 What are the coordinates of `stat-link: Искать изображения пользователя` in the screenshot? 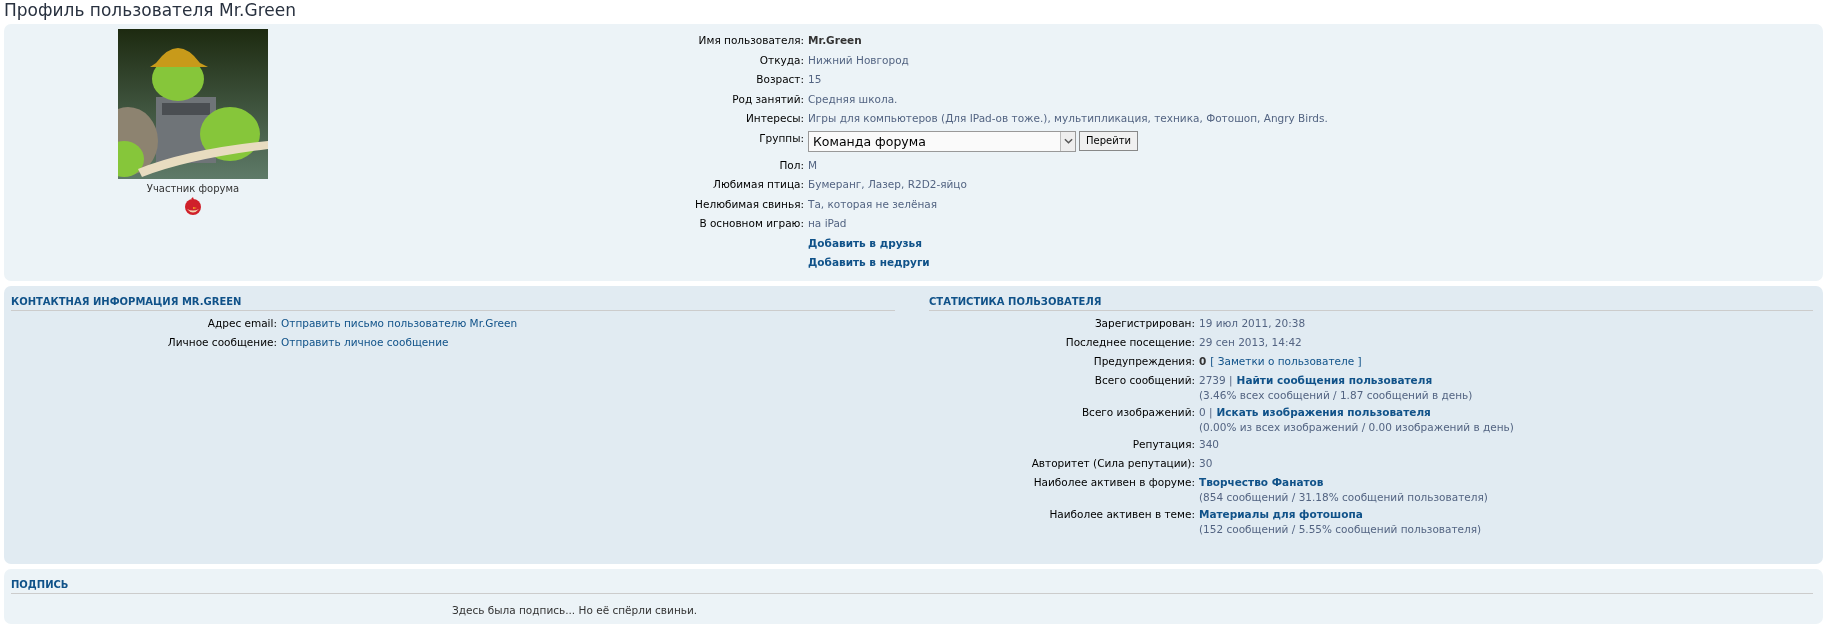 It's located at (1323, 412).